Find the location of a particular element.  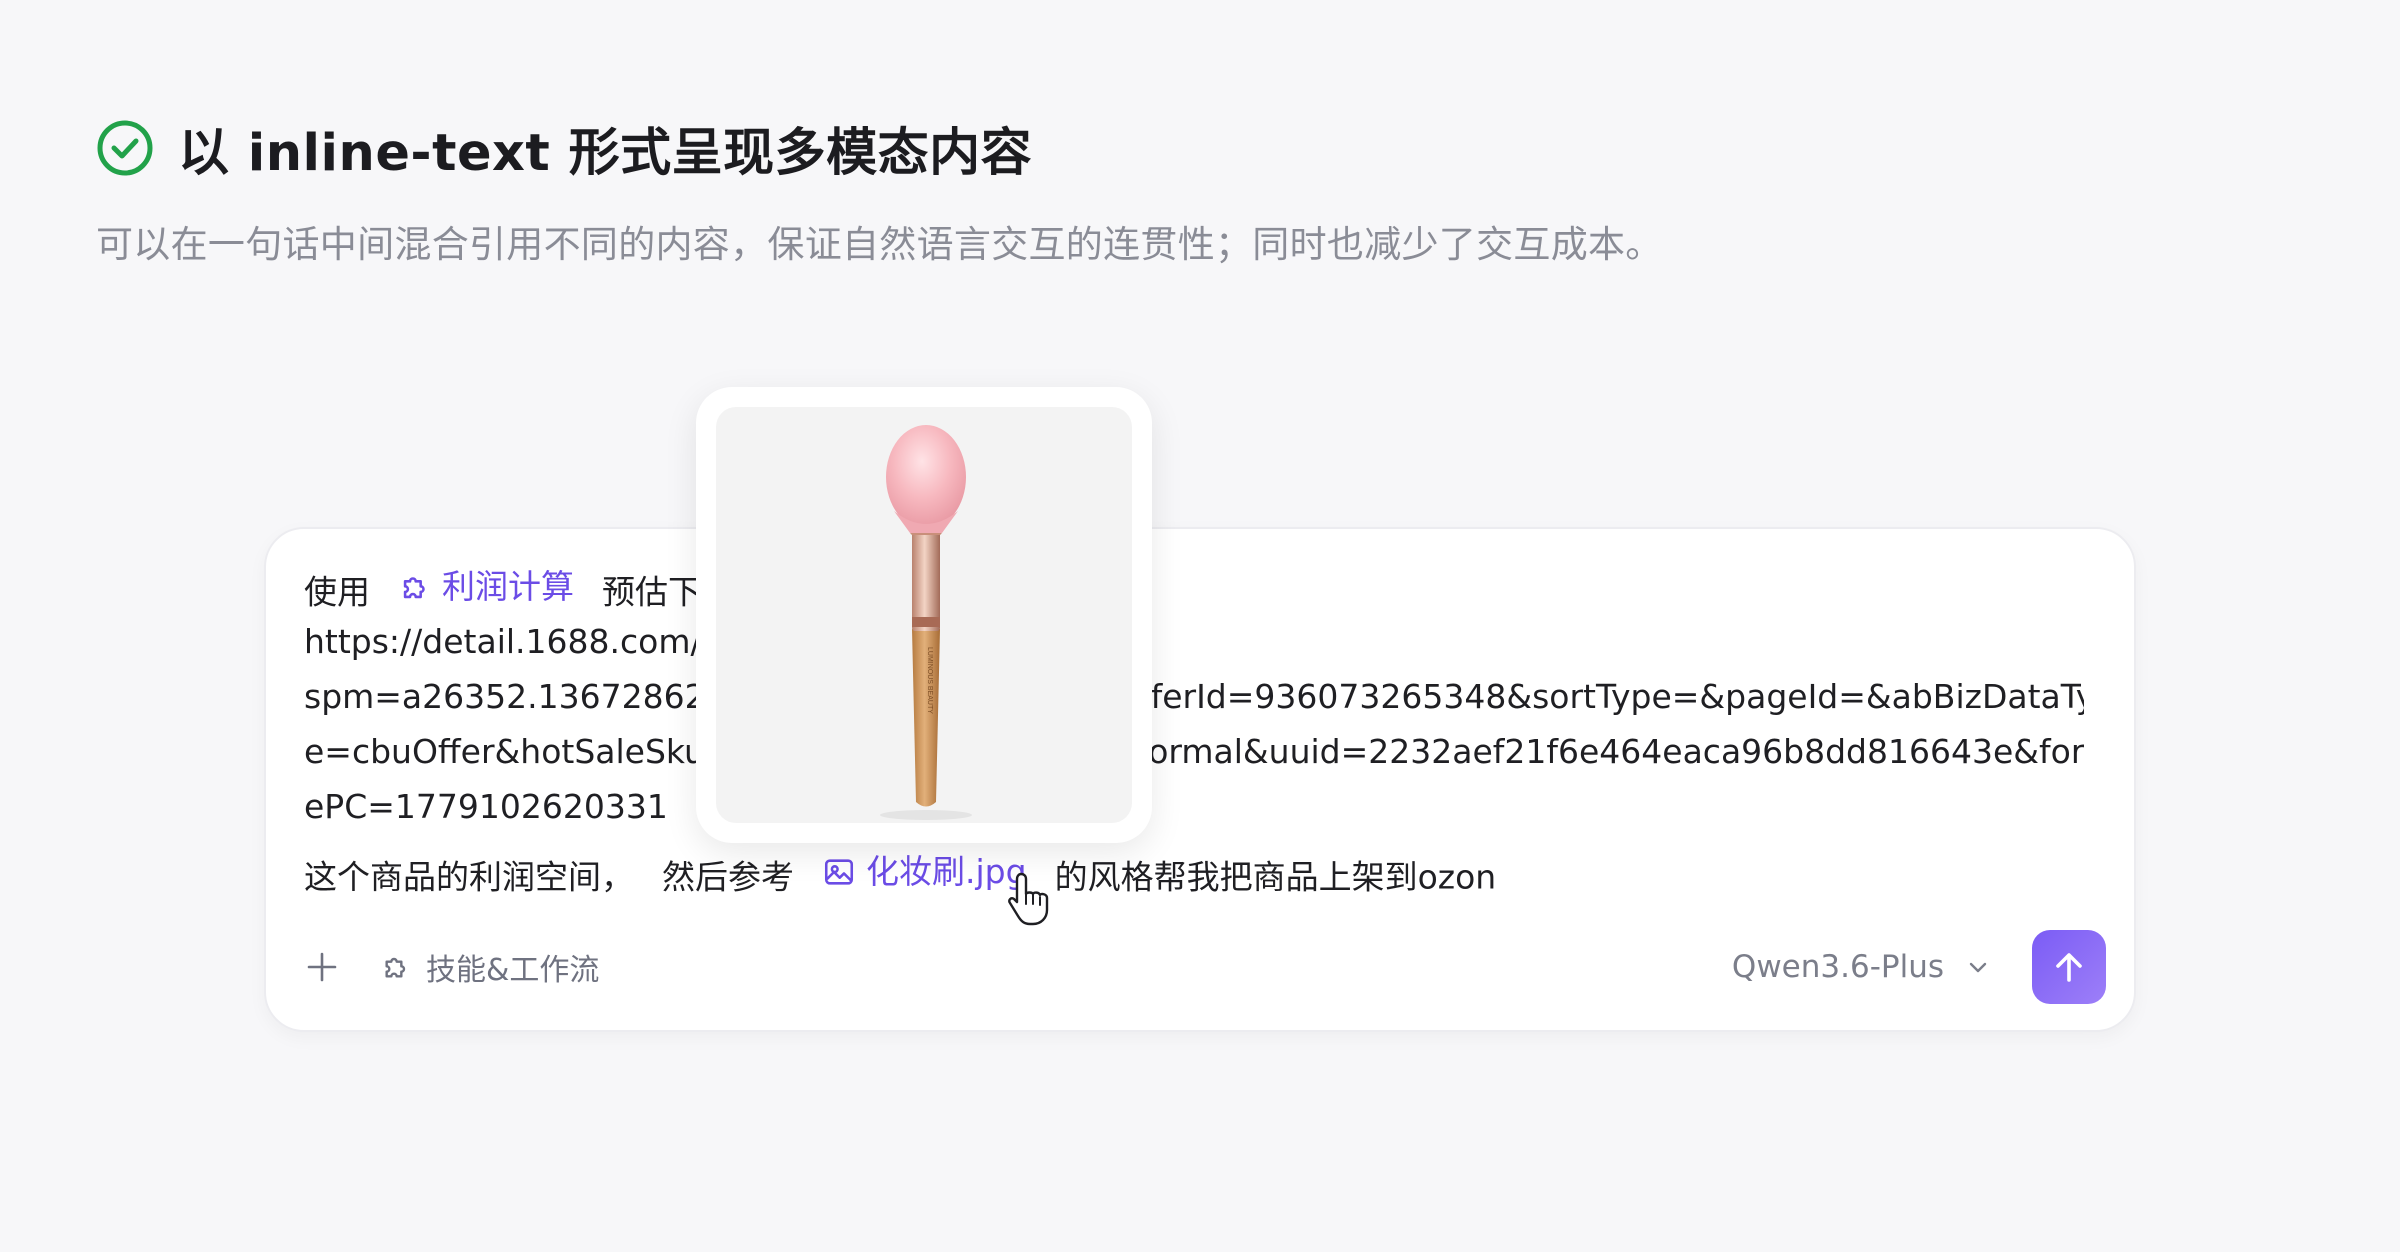

arrow-up-icon is located at coordinates (2069, 967).